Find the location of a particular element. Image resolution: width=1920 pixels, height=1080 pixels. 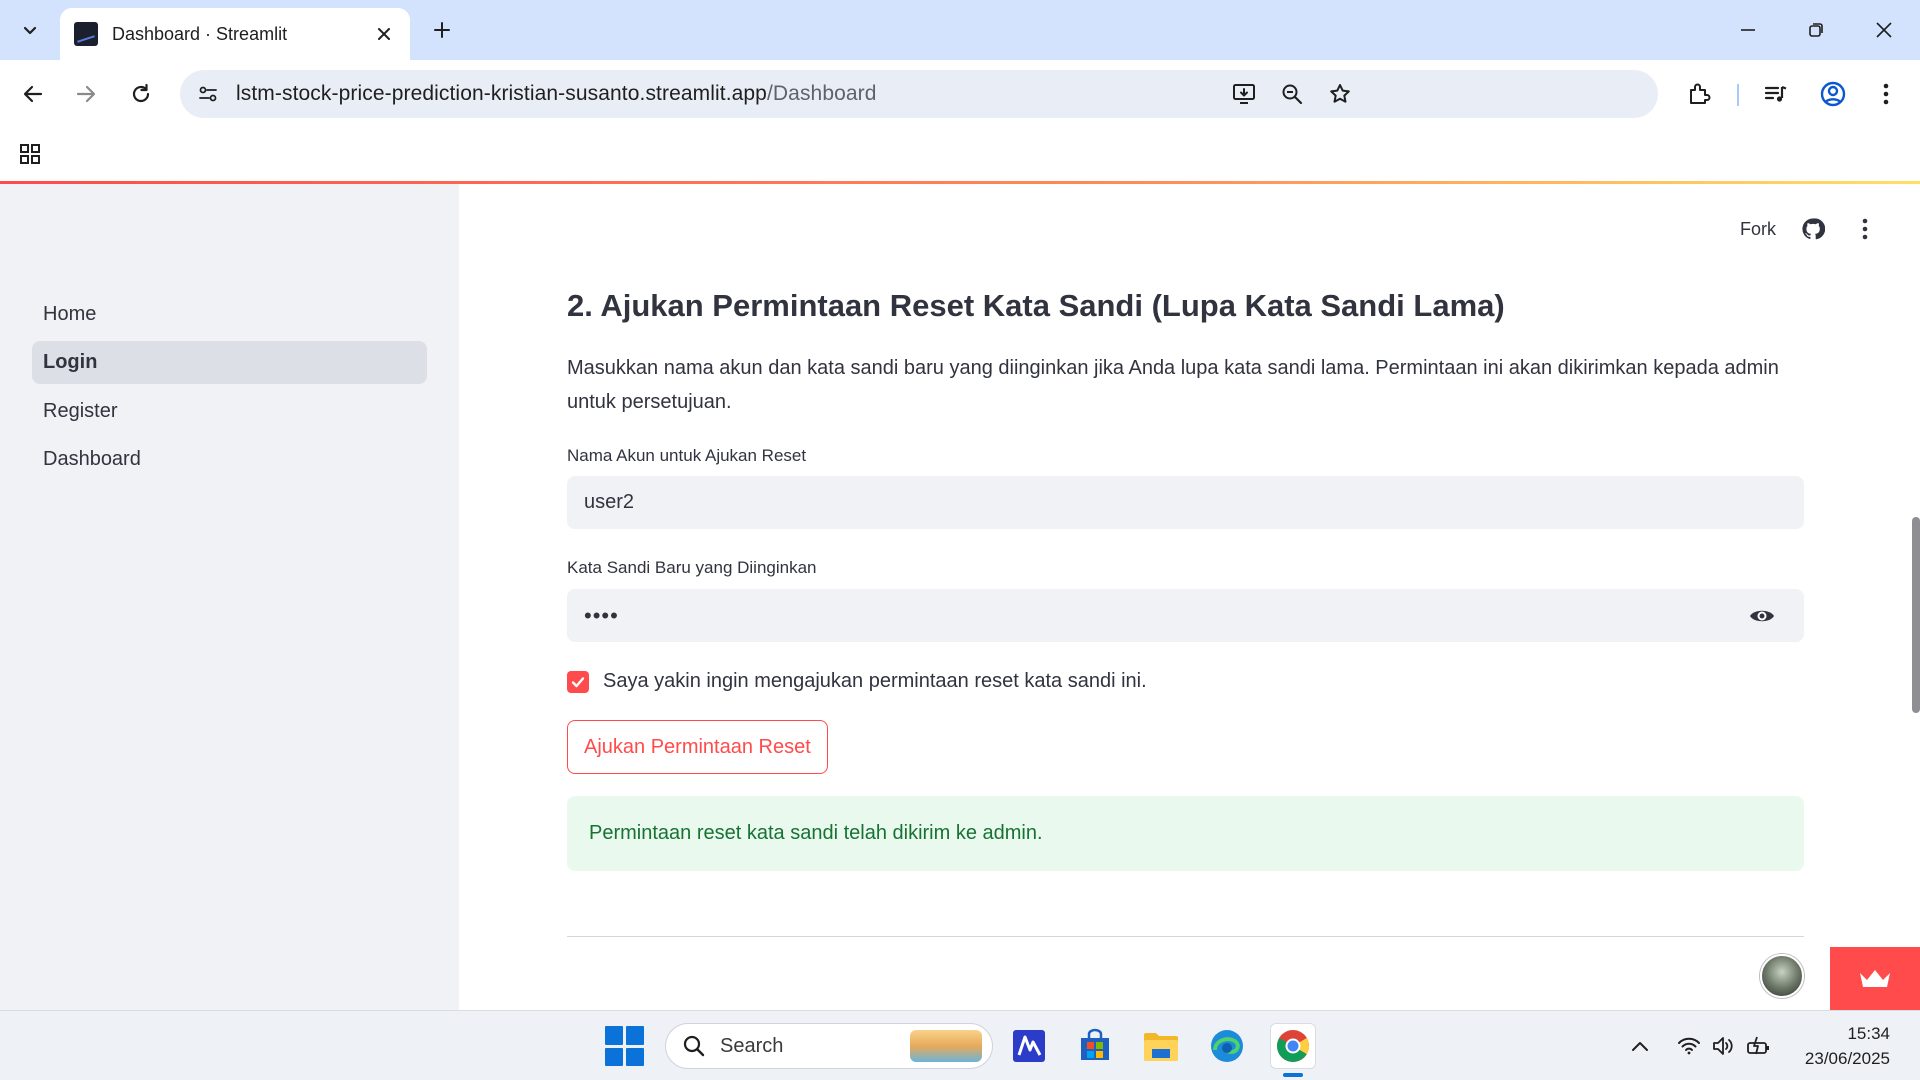

reload-icon is located at coordinates (141, 94).